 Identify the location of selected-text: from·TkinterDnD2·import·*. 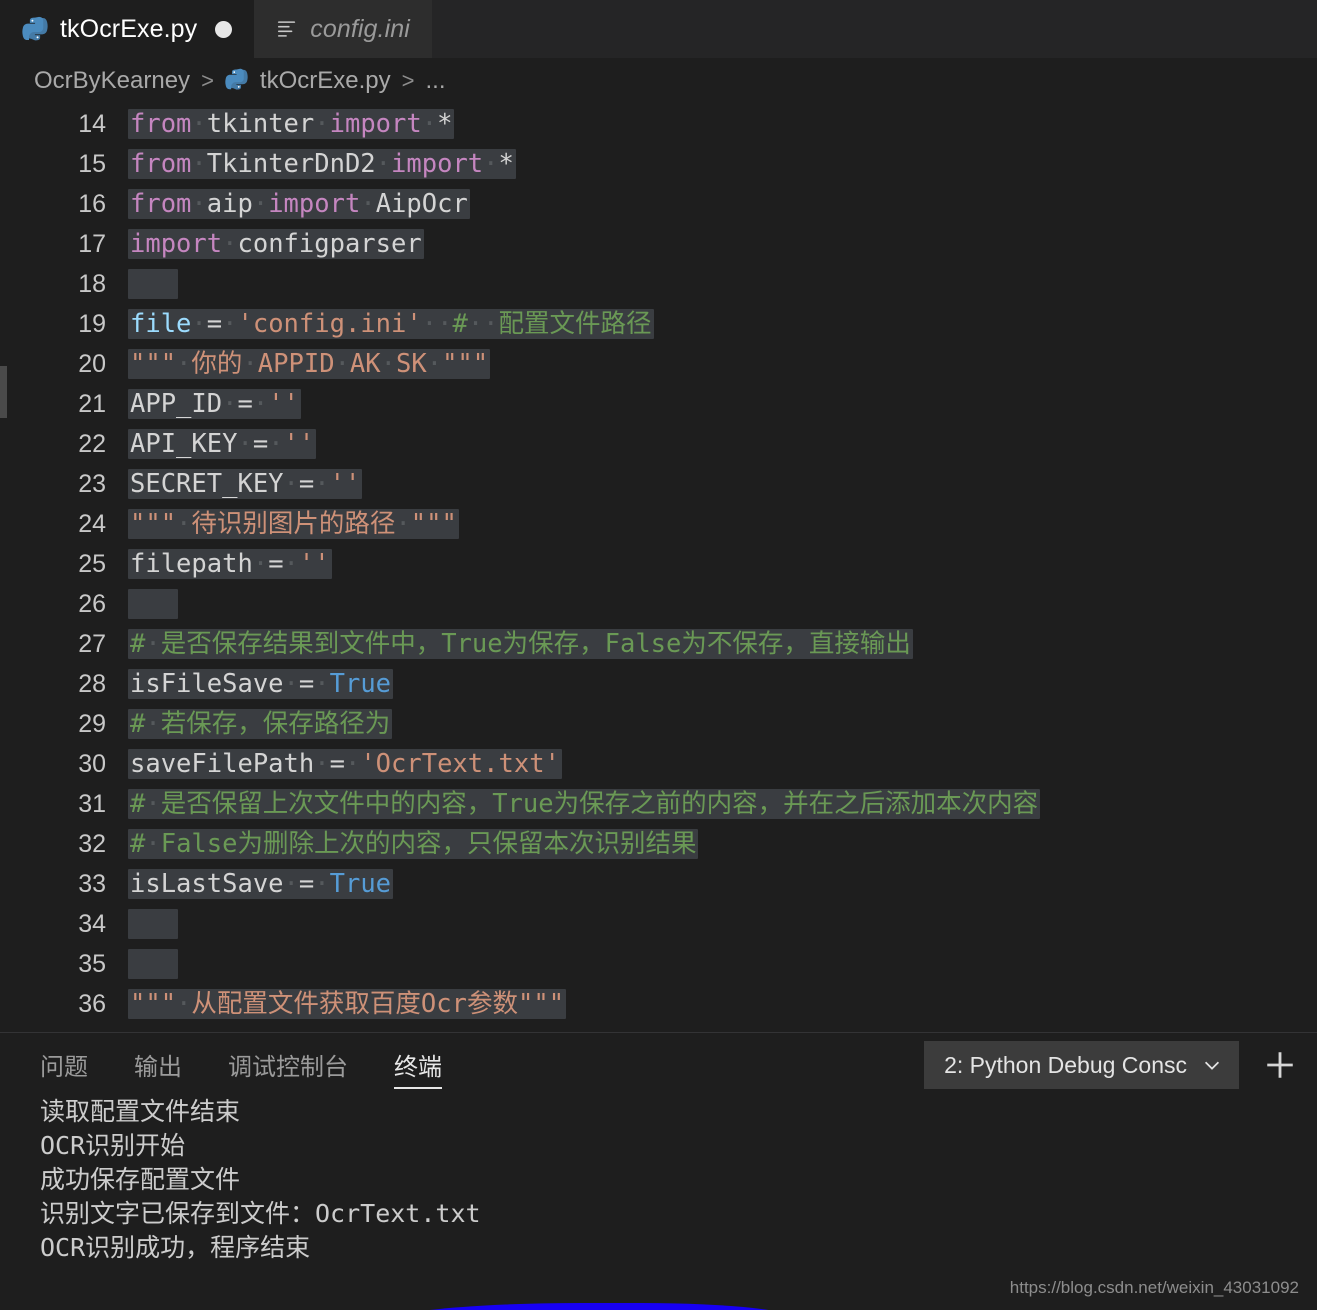
(322, 164).